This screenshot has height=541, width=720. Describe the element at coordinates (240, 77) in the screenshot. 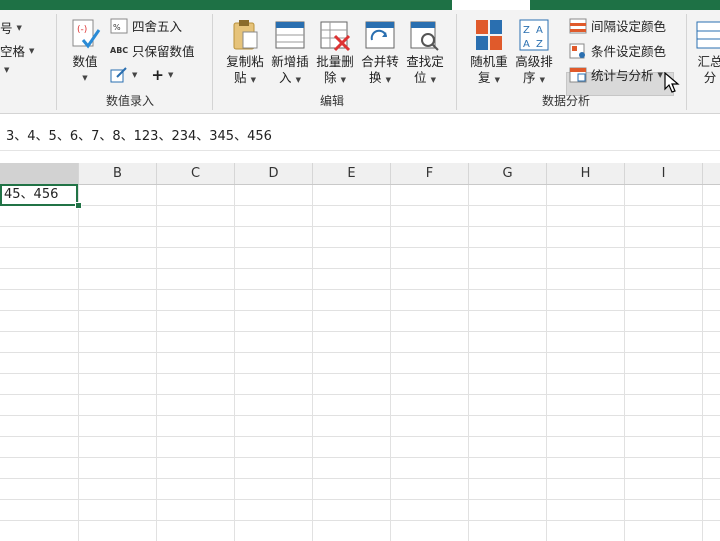

I see `copy-paste-line2: 贴` at that location.